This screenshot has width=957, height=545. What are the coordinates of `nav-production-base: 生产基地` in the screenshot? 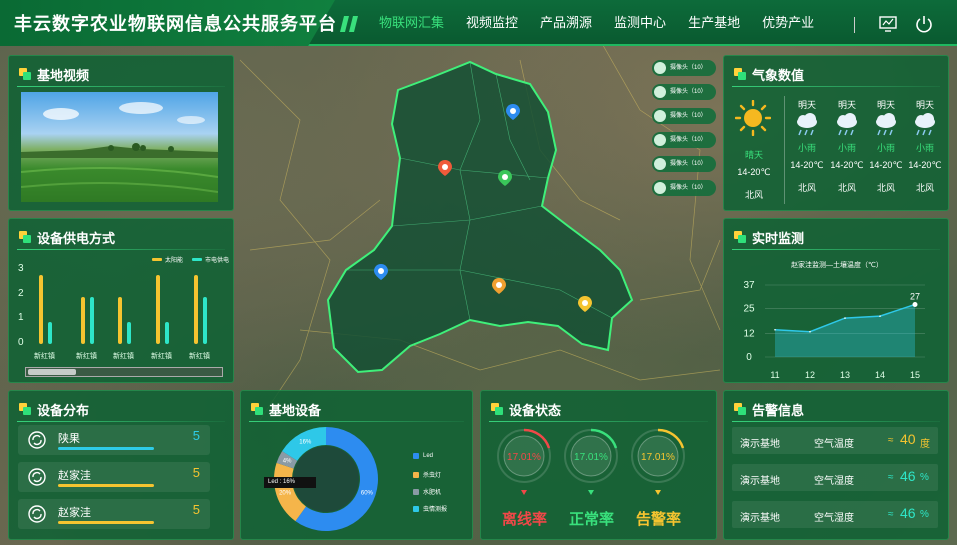 It's located at (714, 23).